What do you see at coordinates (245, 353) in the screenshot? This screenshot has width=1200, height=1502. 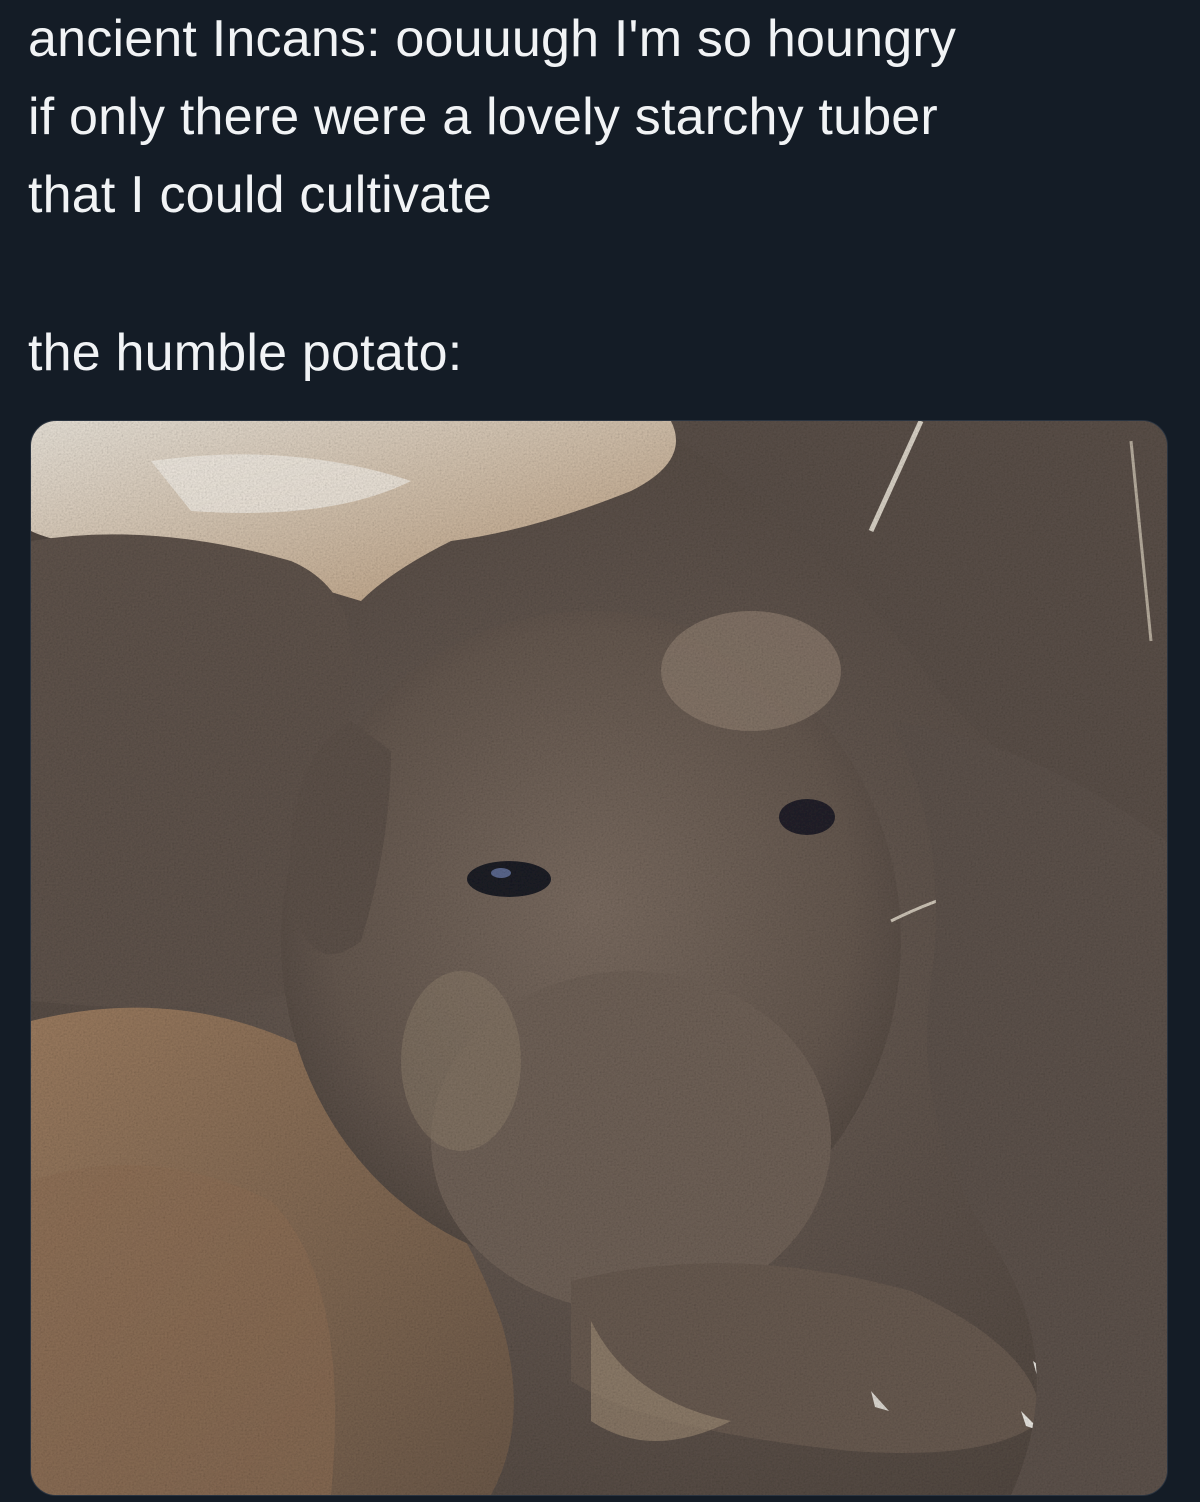 I see `tweet-text-line-4: the humble potato:` at bounding box center [245, 353].